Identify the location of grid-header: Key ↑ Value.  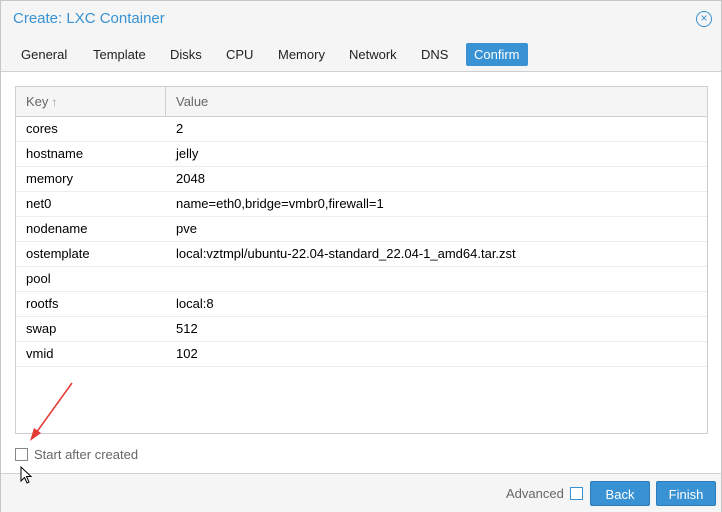
(361, 102).